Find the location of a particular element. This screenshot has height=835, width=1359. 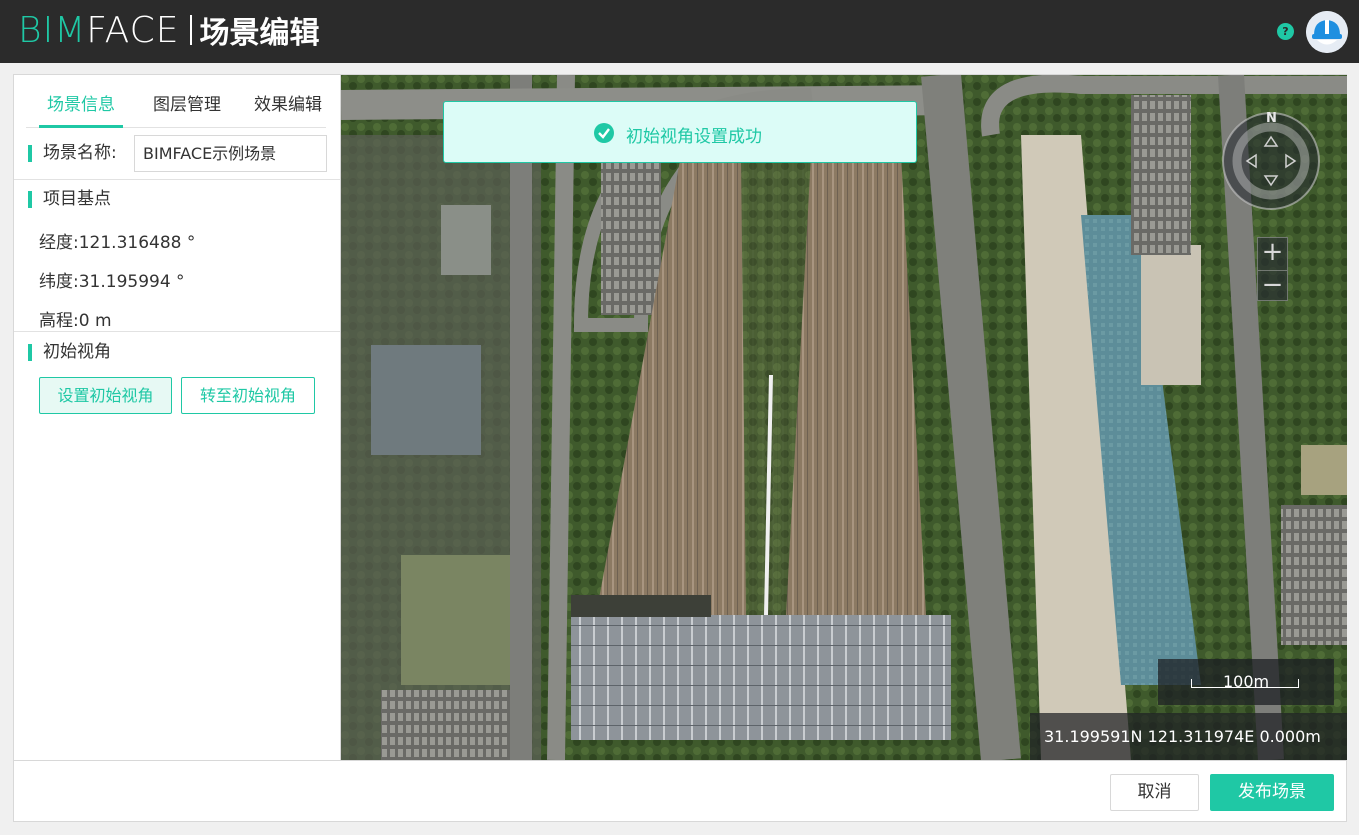

success-toast: 初始视角设置成功 is located at coordinates (680, 132).